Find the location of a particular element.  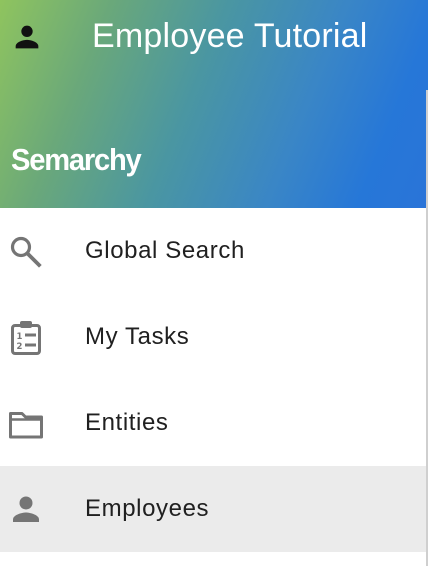

folder-icon is located at coordinates (26, 425).